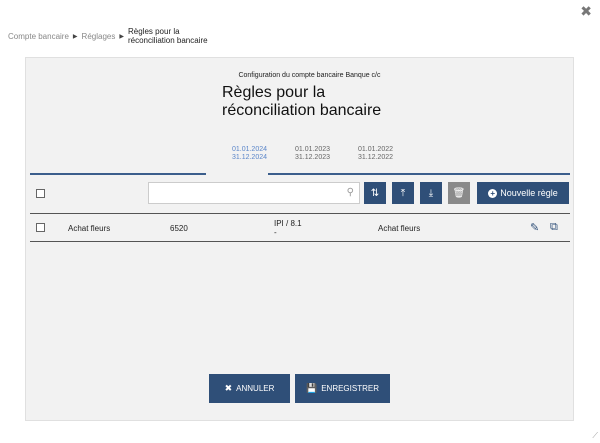  What do you see at coordinates (40, 227) in the screenshot?
I see `row-checkbox` at bounding box center [40, 227].